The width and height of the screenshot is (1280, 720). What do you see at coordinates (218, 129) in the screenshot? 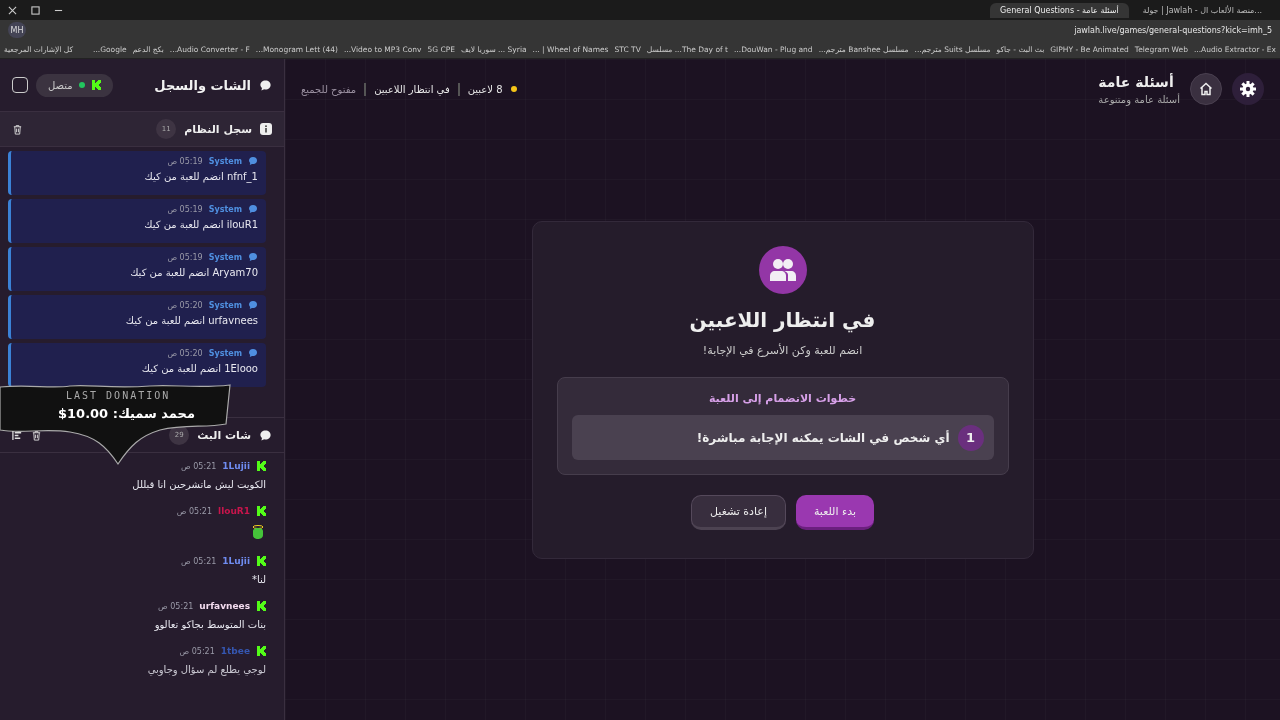
I see `section-title: سجل النظام` at bounding box center [218, 129].